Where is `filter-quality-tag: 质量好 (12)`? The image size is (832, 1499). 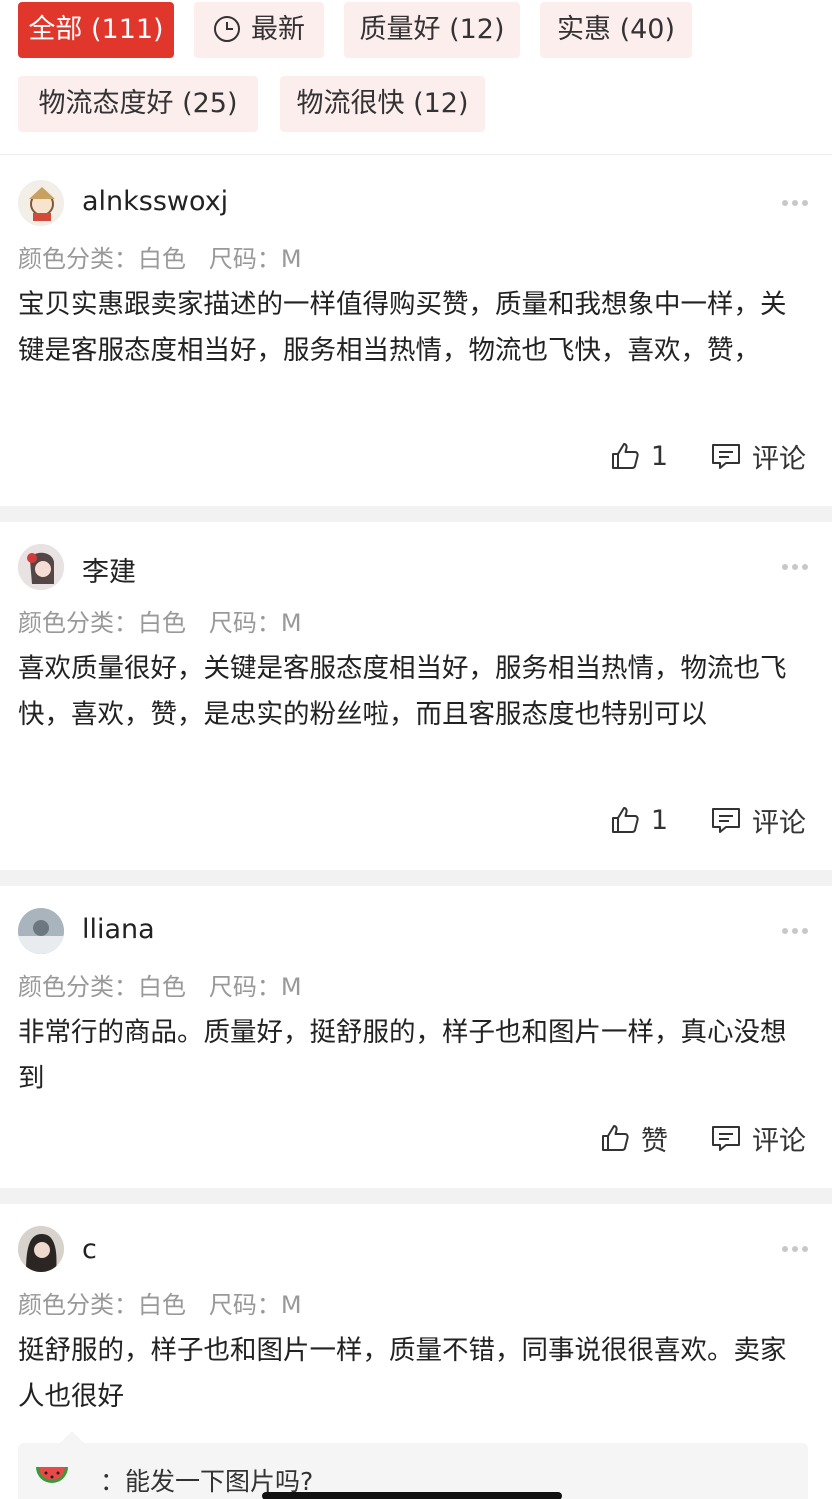
filter-quality-tag: 质量好 (12) is located at coordinates (432, 30).